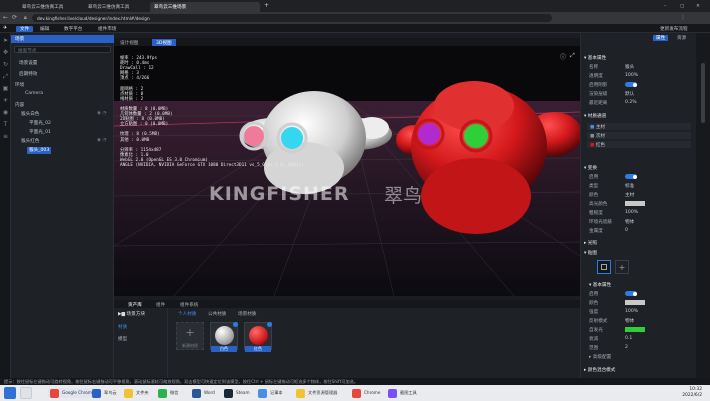 This screenshot has width=710, height=401. Describe the element at coordinates (628, 338) in the screenshot. I see `prop-decay-value: 0.1` at that location.